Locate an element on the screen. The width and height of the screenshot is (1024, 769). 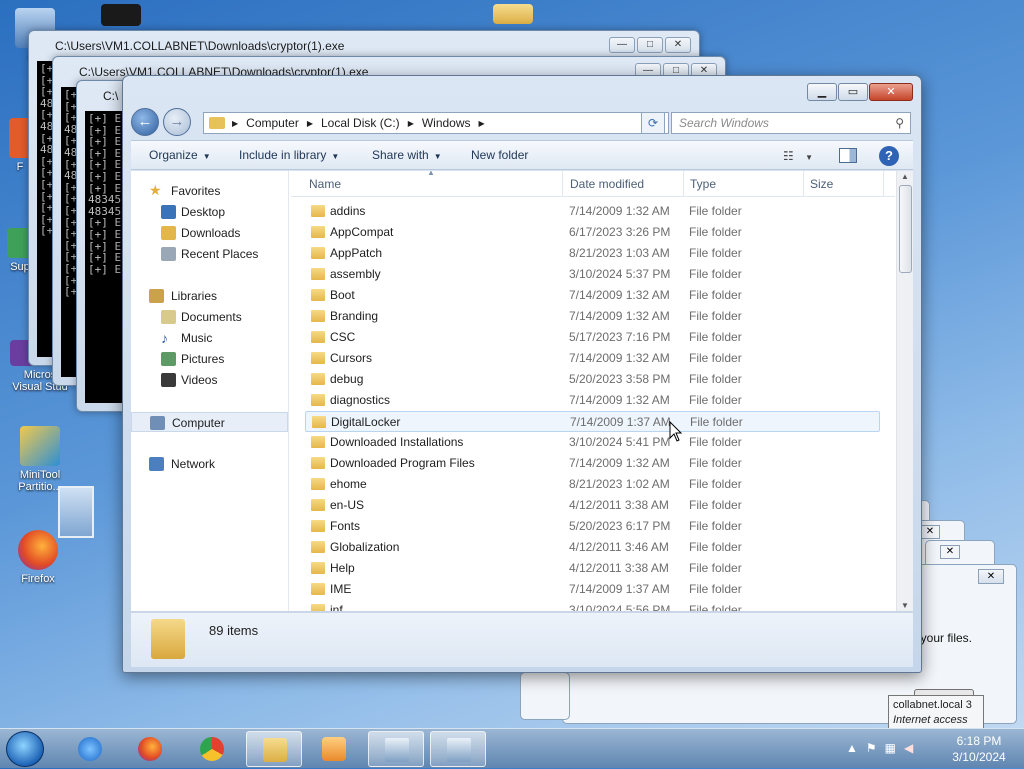
desktop-icon-folder is located at coordinates (513, 15).